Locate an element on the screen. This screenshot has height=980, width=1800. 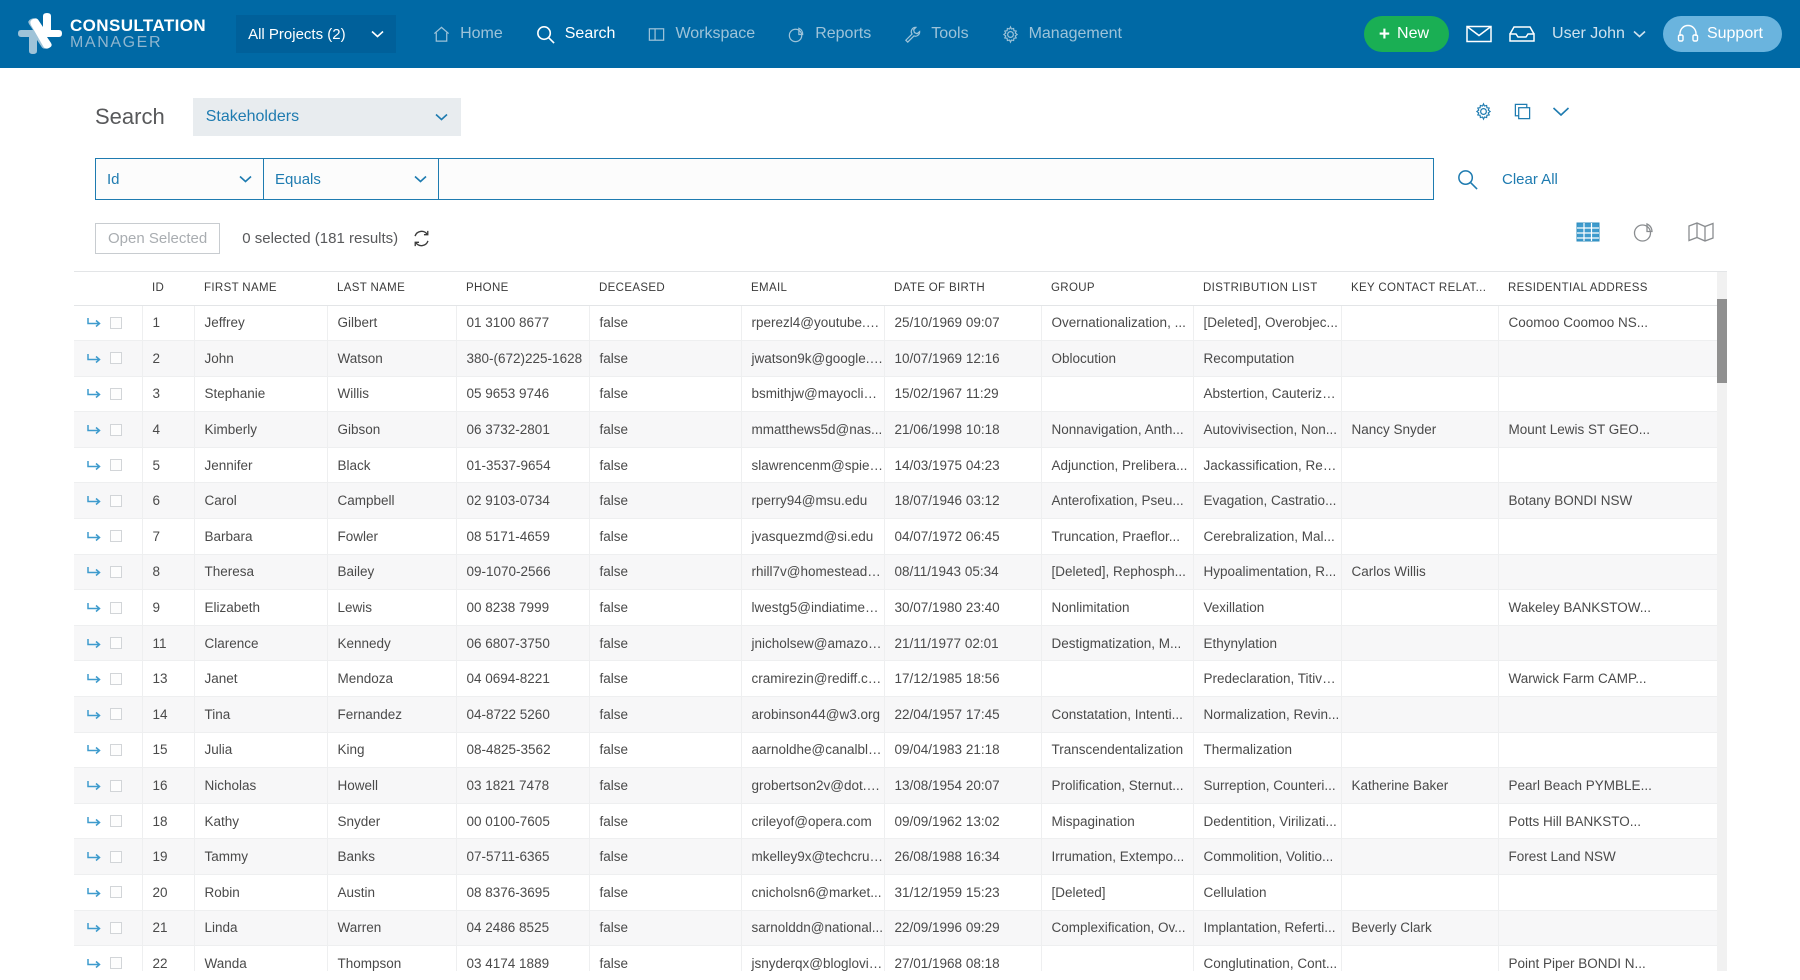
filter-field-select: Id is located at coordinates (179, 179).